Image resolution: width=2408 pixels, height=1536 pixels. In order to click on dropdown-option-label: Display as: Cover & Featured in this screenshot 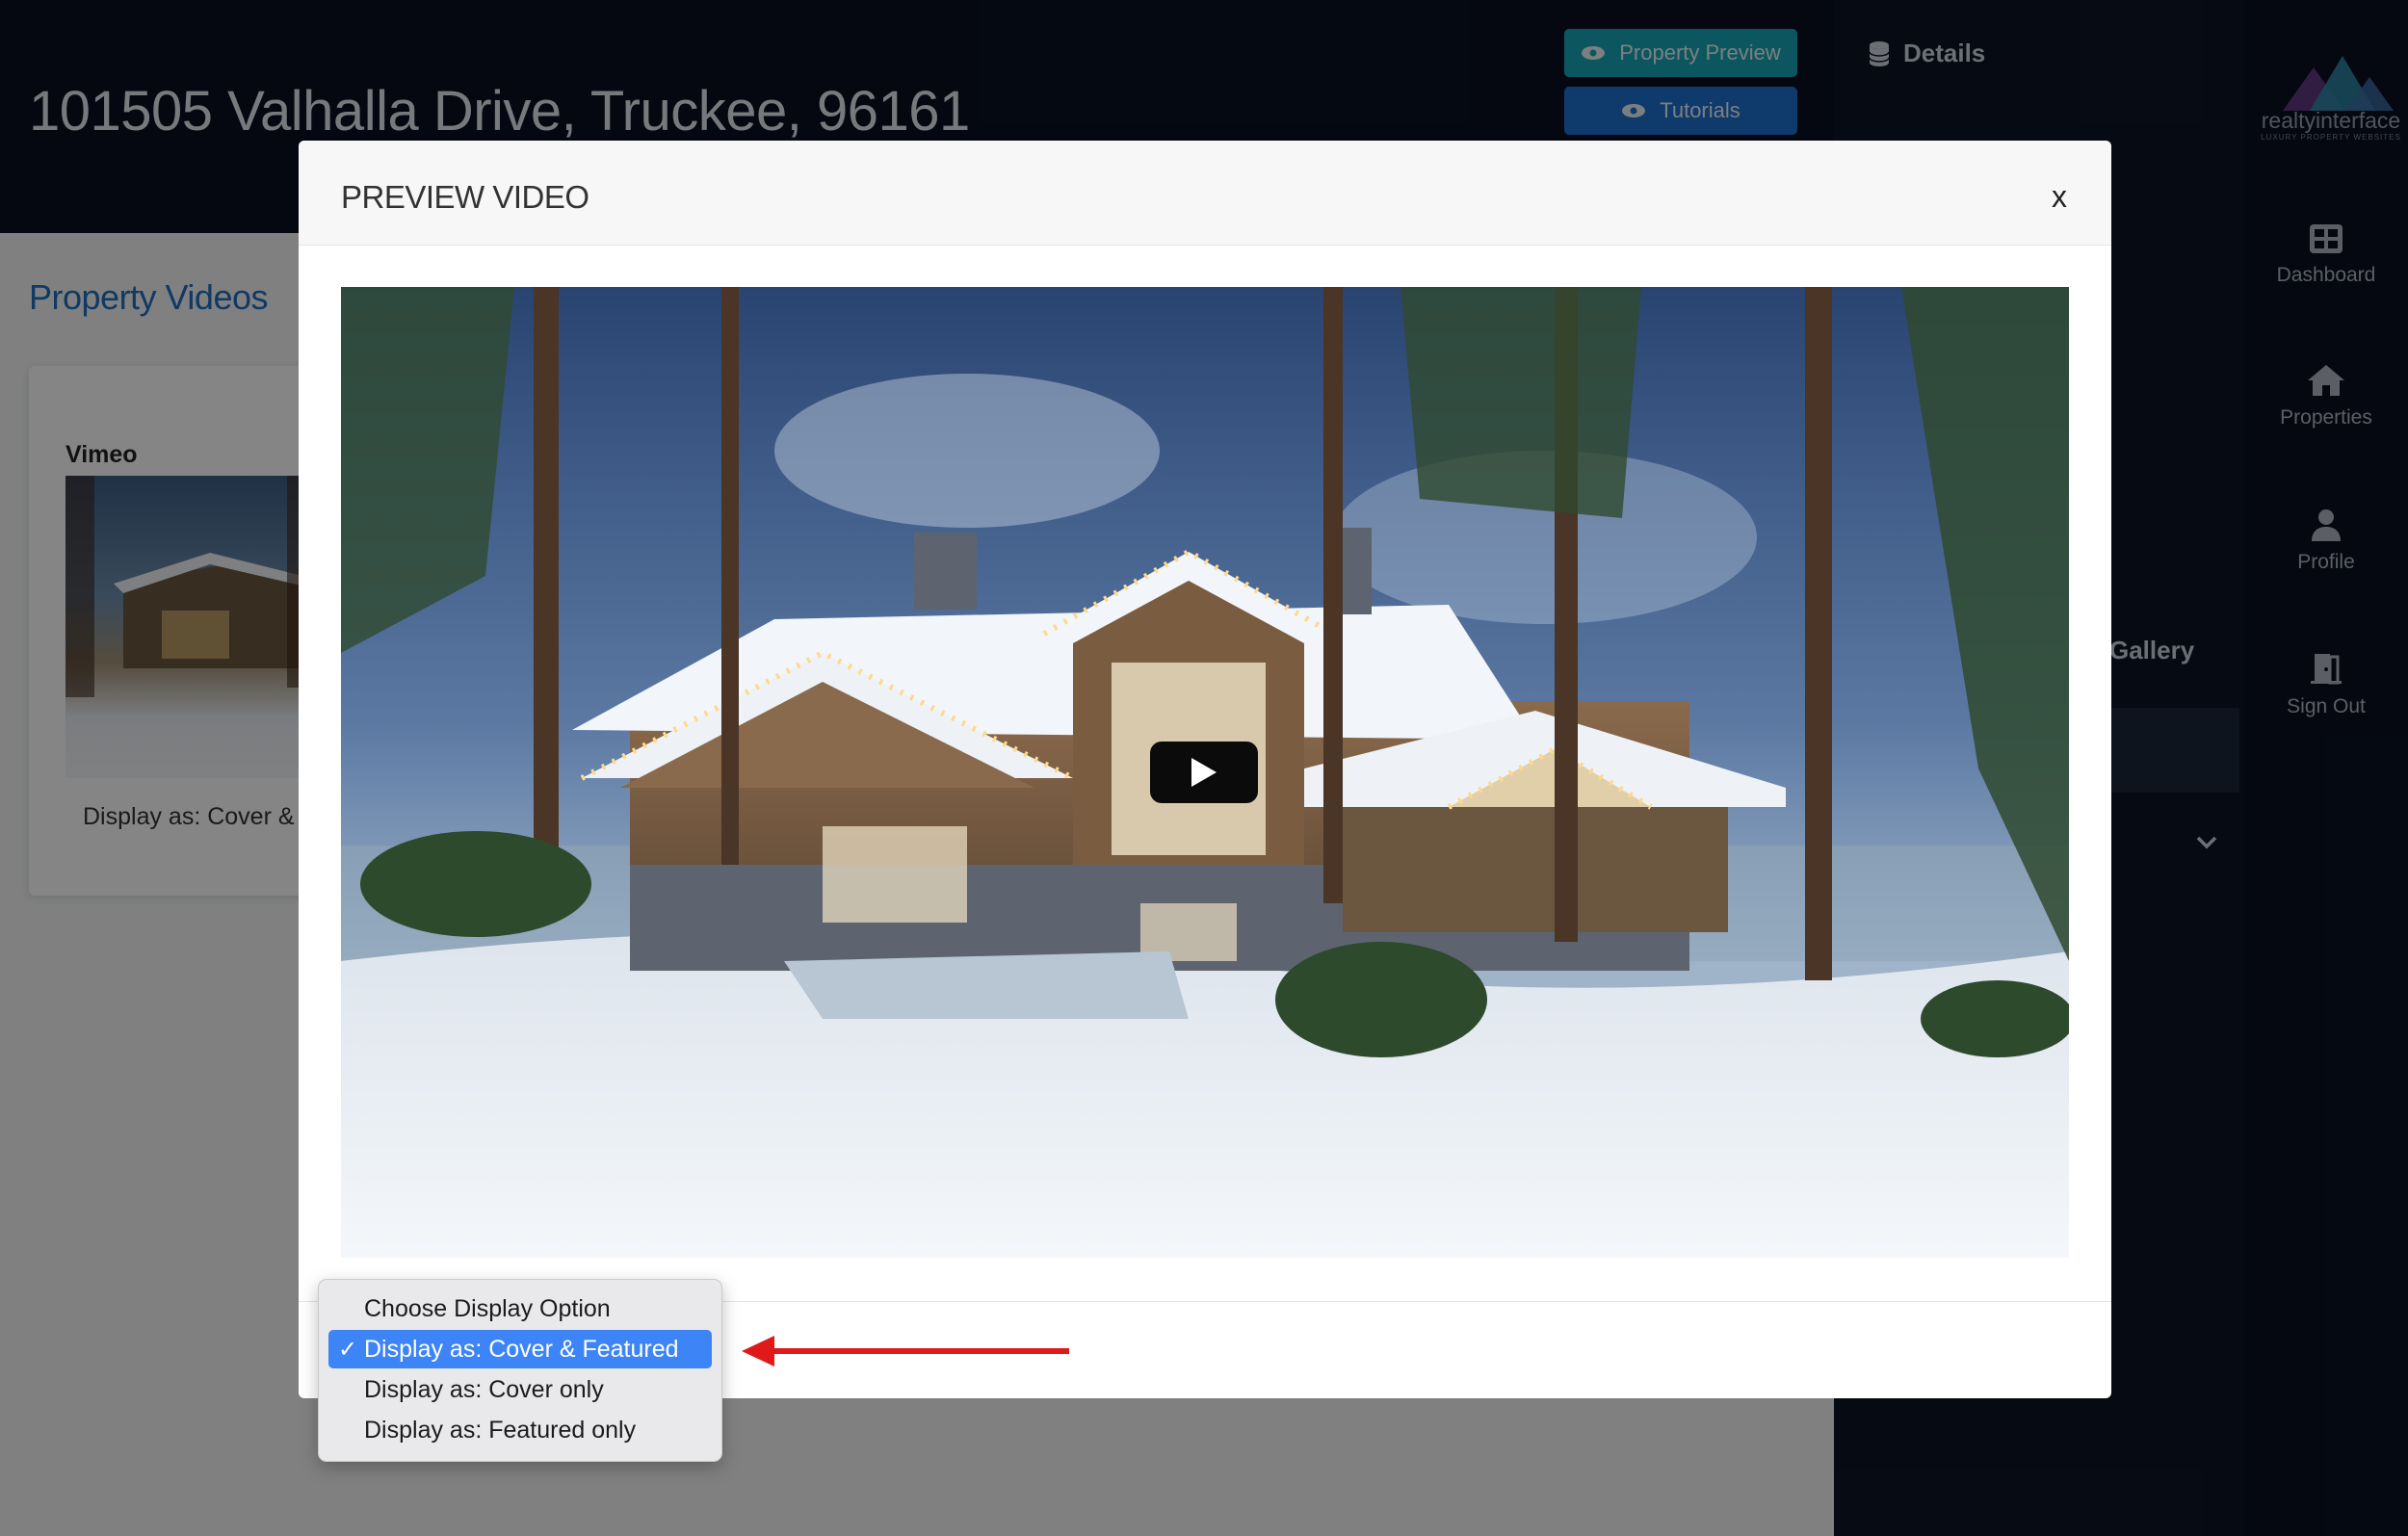, I will do `click(521, 1349)`.